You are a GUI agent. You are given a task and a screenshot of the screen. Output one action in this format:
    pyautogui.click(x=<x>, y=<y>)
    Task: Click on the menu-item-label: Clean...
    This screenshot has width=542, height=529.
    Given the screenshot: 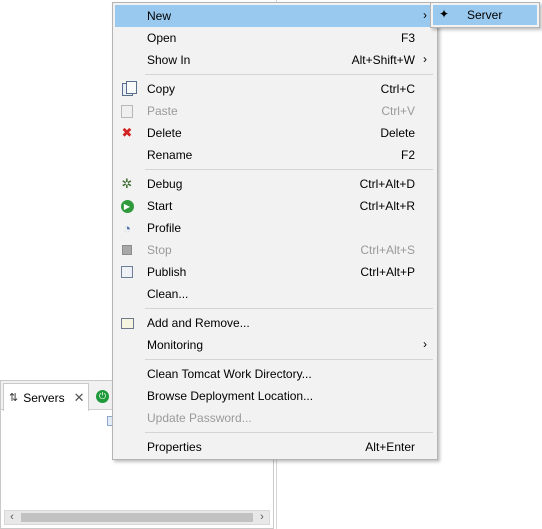 What is the action you would take?
    pyautogui.click(x=168, y=294)
    